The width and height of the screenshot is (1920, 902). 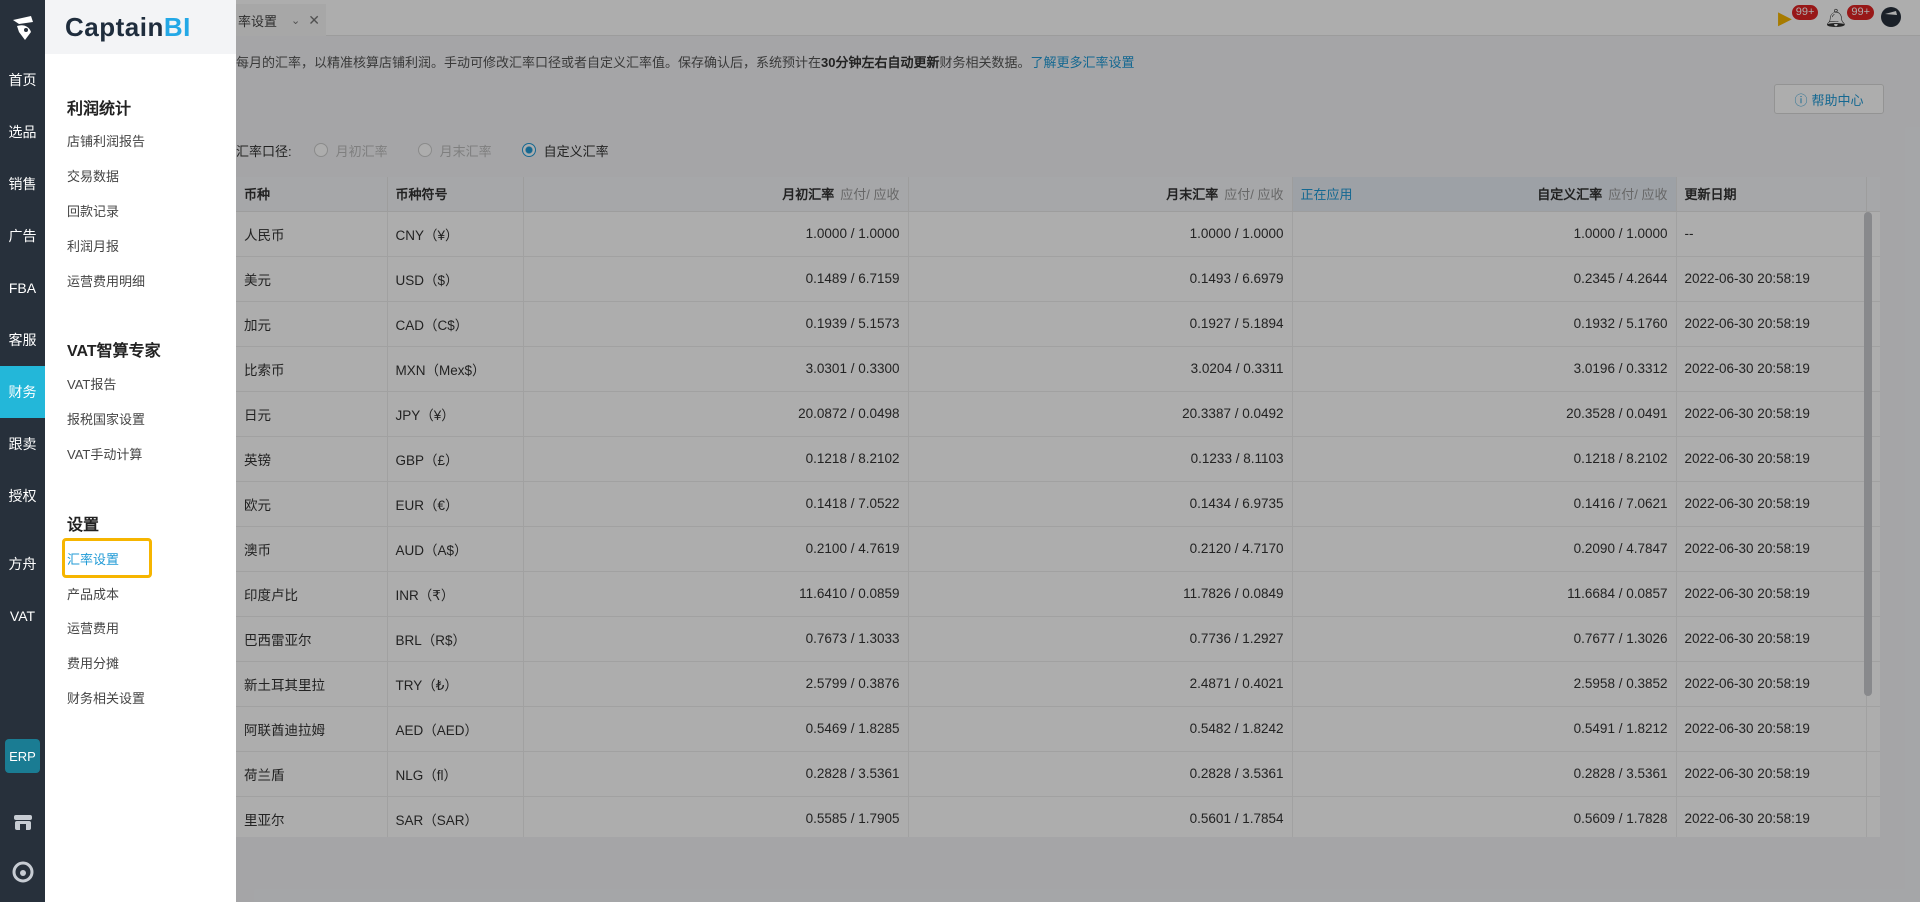 I want to click on learn-more-link: 了解更多汇率设置, so click(x=1083, y=62).